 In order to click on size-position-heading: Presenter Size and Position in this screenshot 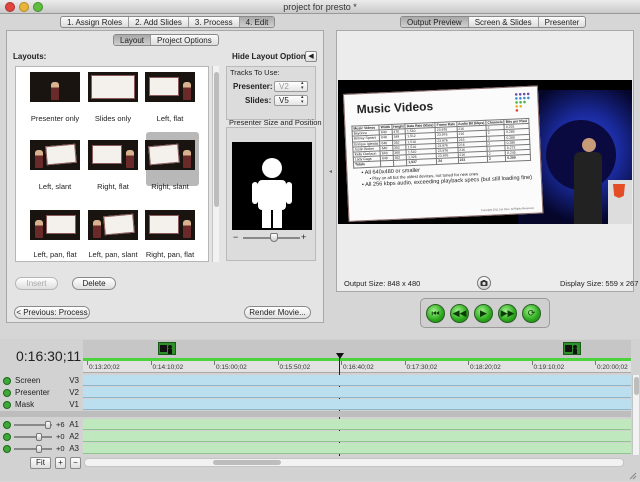, I will do `click(275, 122)`.